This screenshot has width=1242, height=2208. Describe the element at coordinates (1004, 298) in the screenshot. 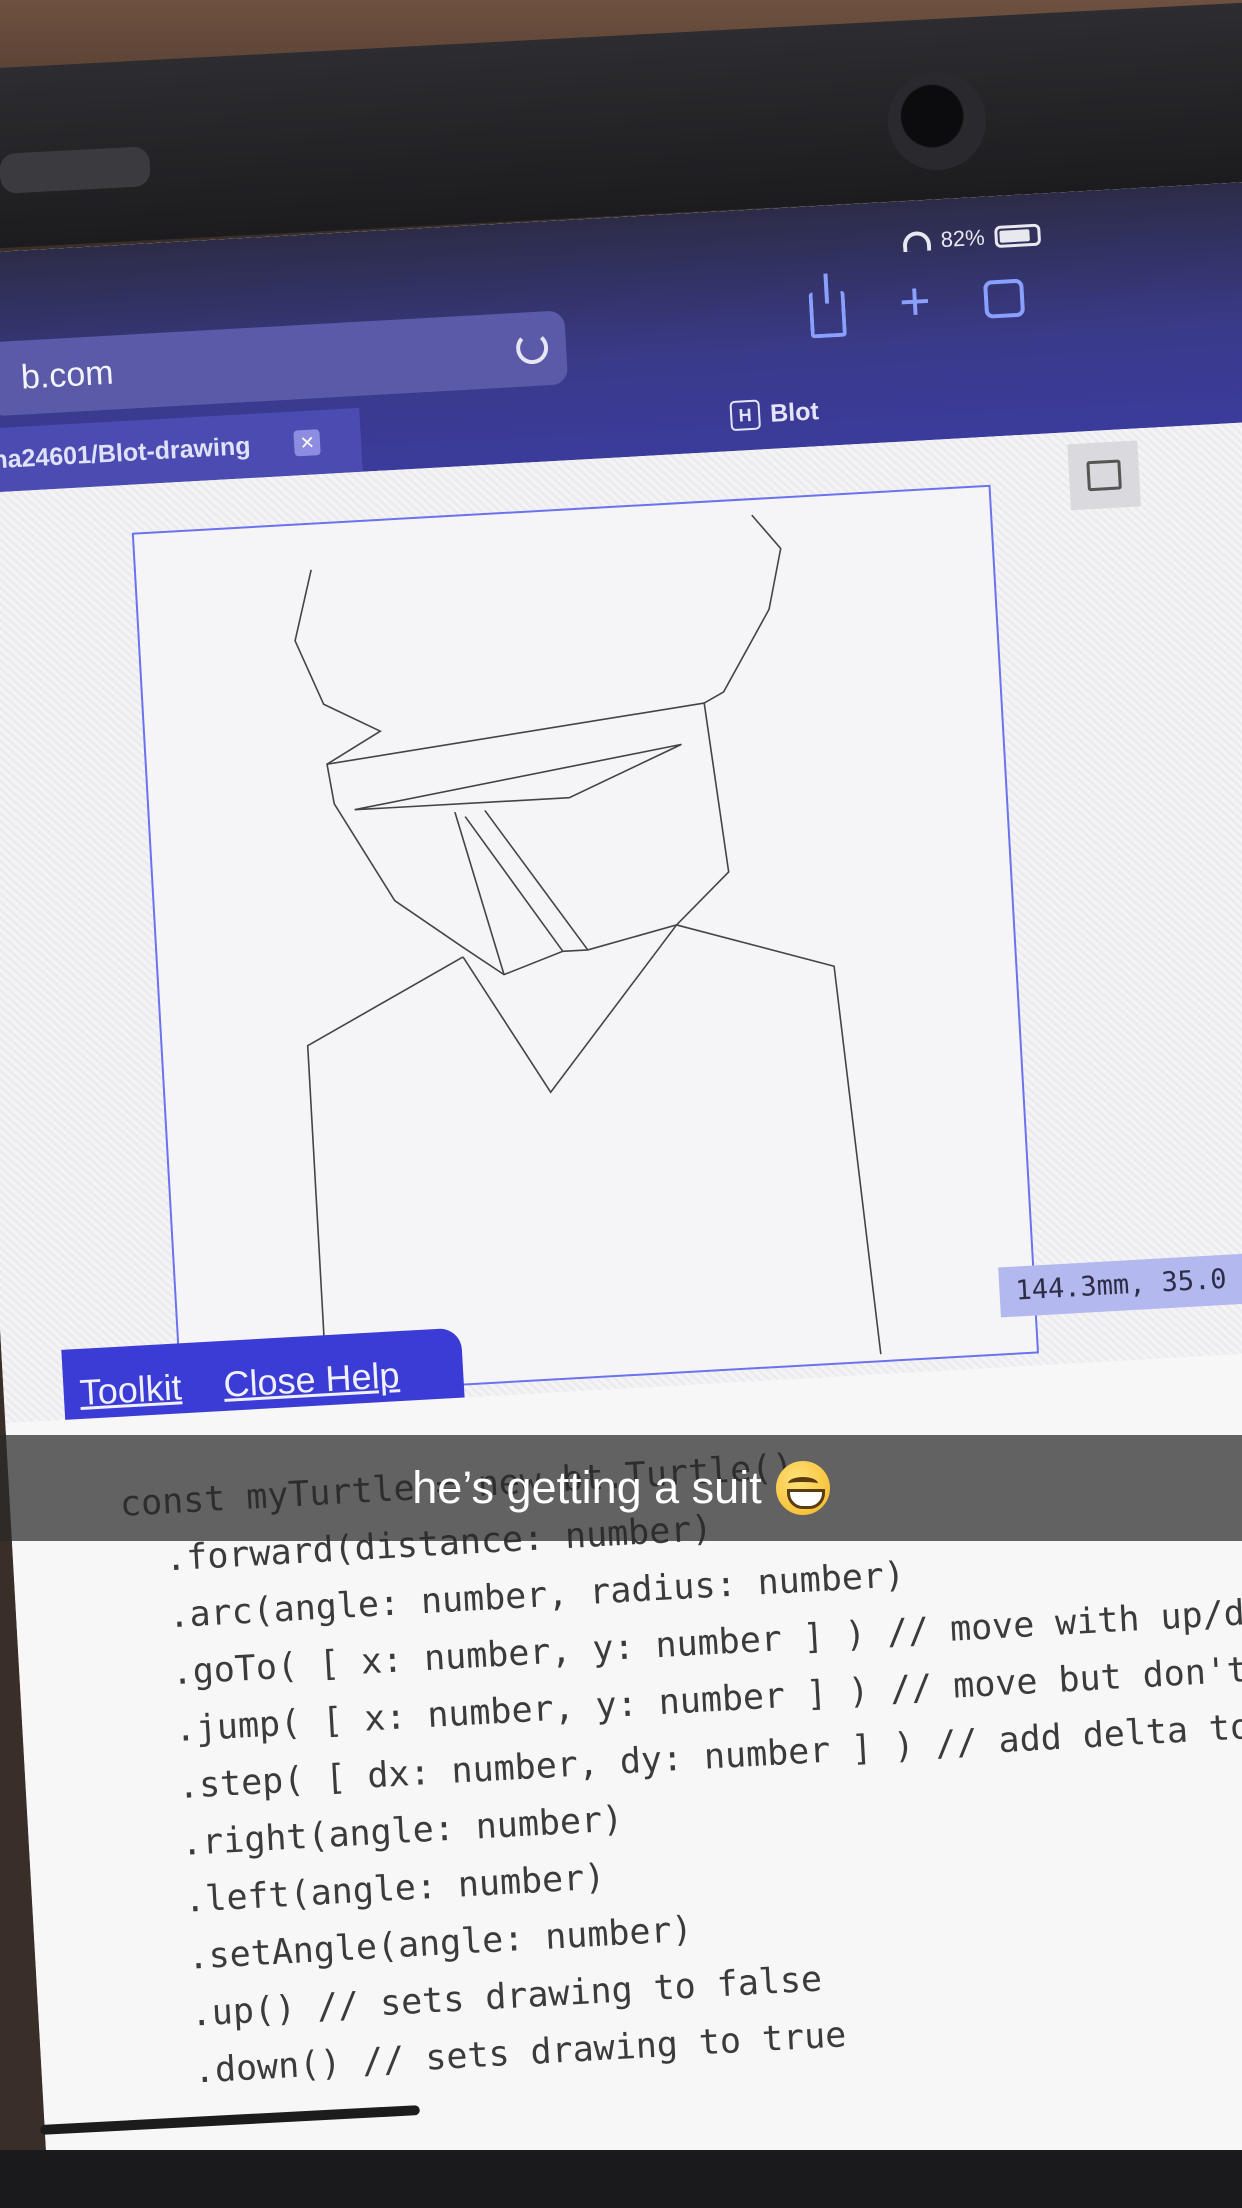

I see `tab-overview-icon` at that location.